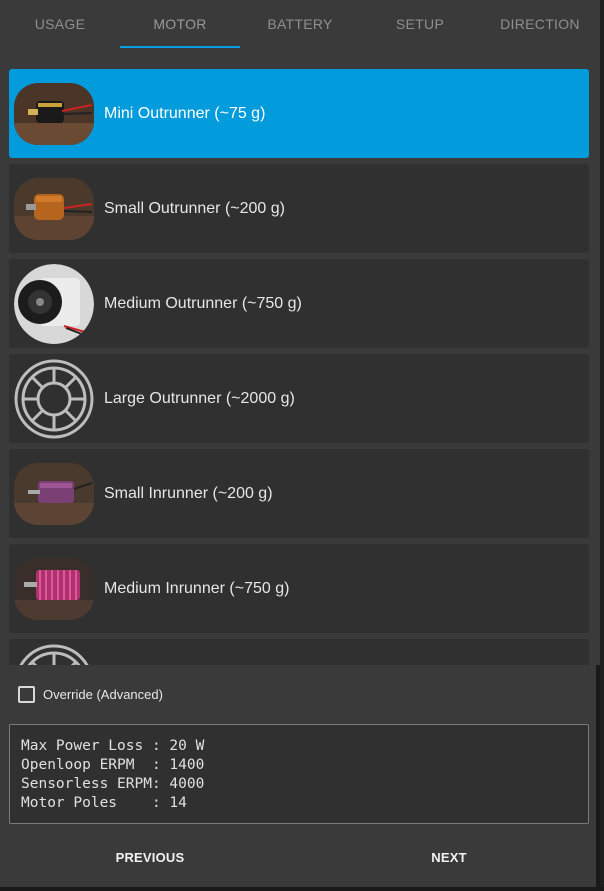  What do you see at coordinates (188, 493) in the screenshot?
I see `motor-item-label: Small Inrunner (~200 g)` at bounding box center [188, 493].